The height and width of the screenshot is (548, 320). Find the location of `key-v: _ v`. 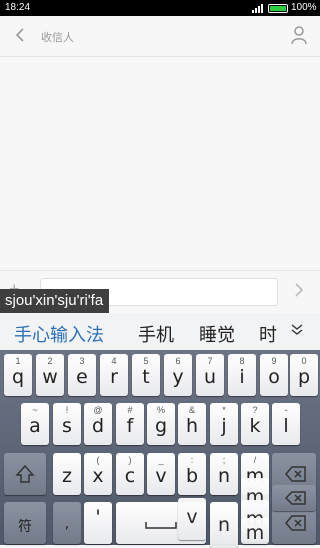

key-v: _ v is located at coordinates (161, 474).